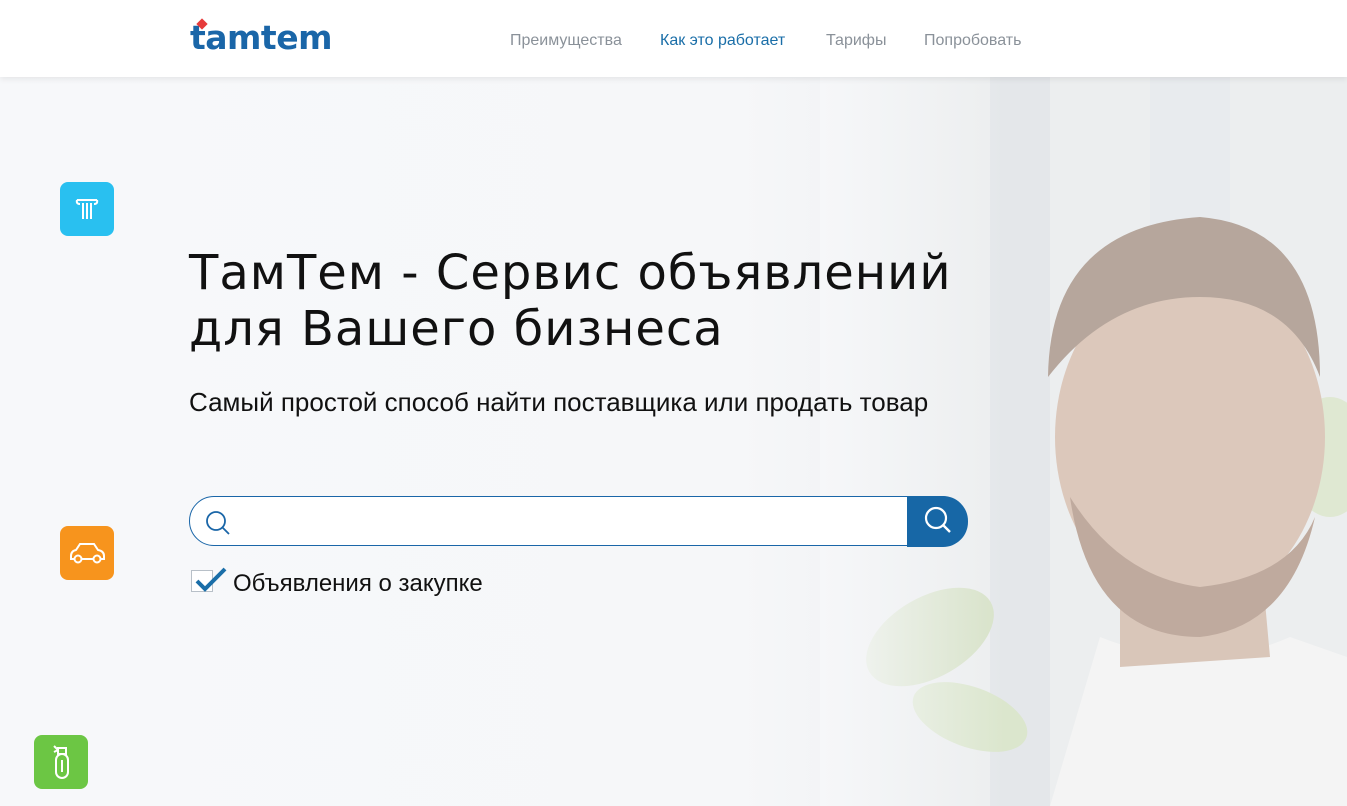 This screenshot has width=1347, height=806. I want to click on nav-item-pricing: Тарифы, so click(856, 41).